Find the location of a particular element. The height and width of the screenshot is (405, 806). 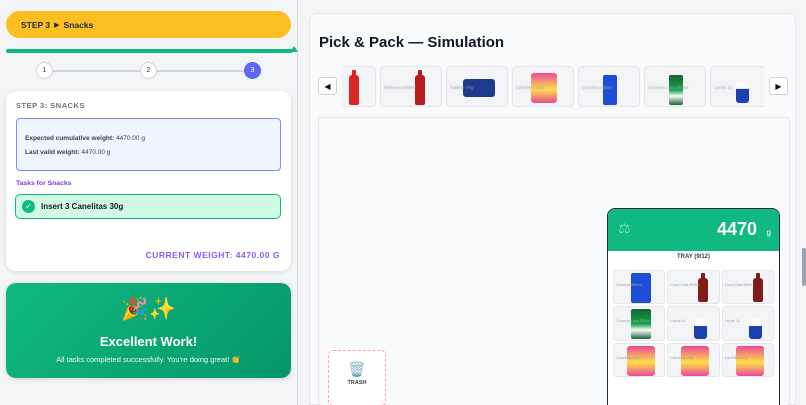

task-text: Insert 3 Canelitas 30g is located at coordinates (82, 206).